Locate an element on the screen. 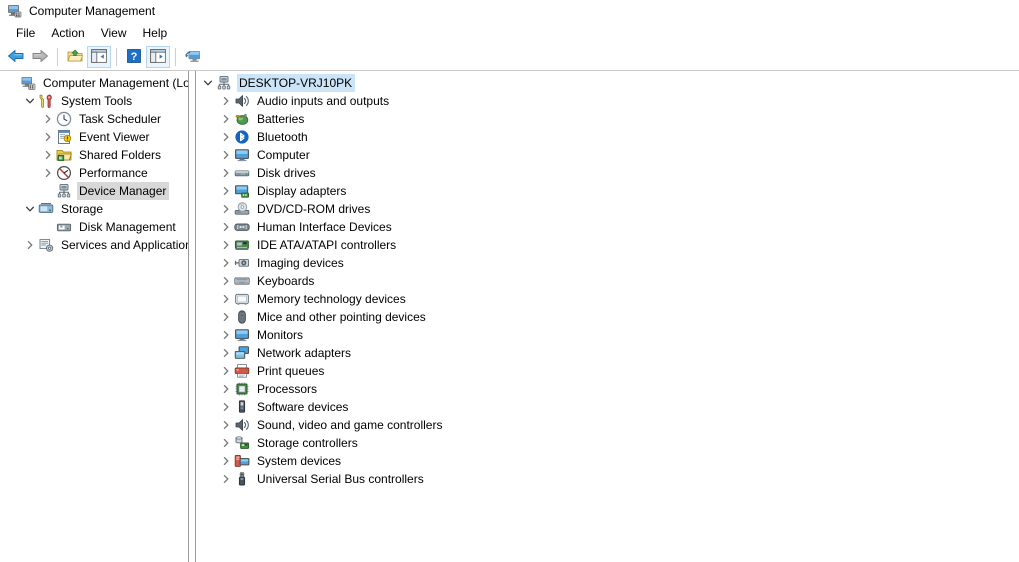 This screenshot has height=562, width=1019. console-tree-item: Event Viewer is located at coordinates (94, 137).